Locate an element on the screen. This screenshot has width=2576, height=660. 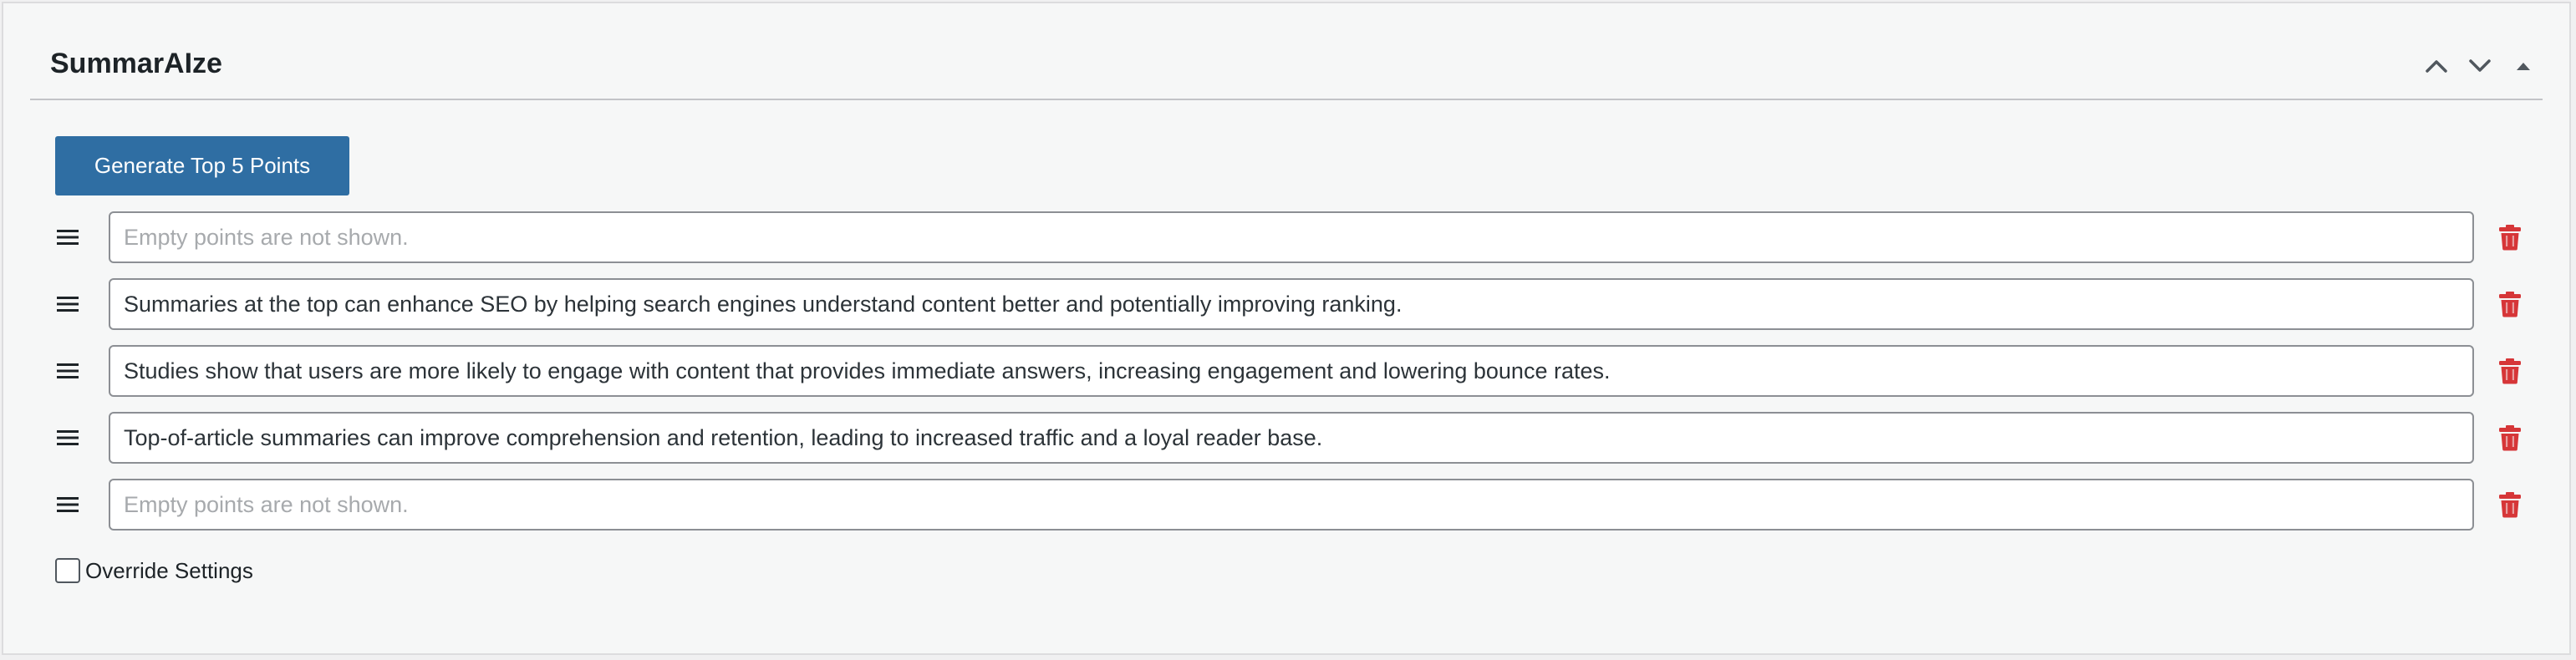
chevron-down-icon is located at coordinates (2480, 65).